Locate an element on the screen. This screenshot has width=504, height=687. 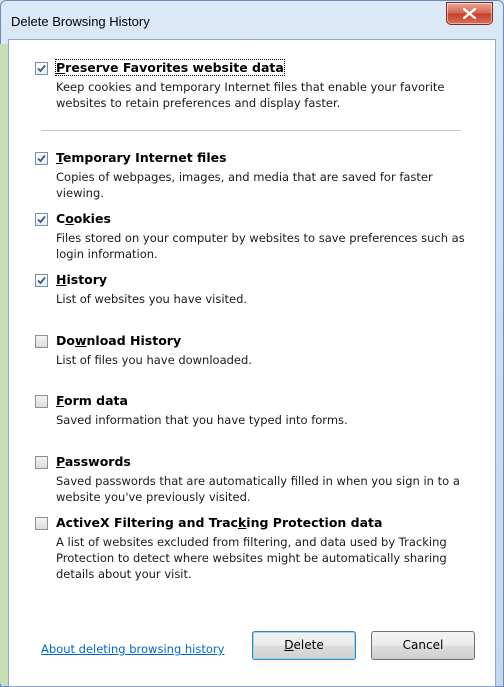
mnemonic-char: w is located at coordinates (80, 340).